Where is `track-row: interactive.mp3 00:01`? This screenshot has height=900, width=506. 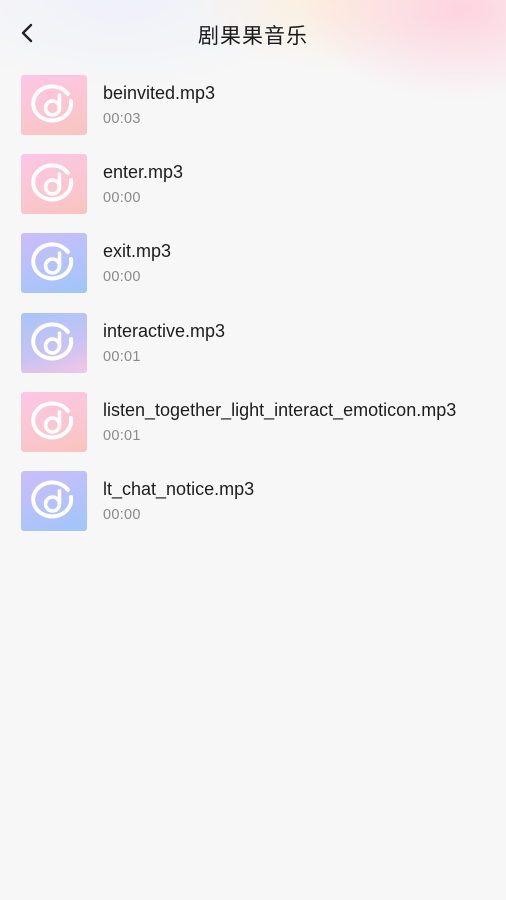
track-row: interactive.mp3 00:01 is located at coordinates (253, 349).